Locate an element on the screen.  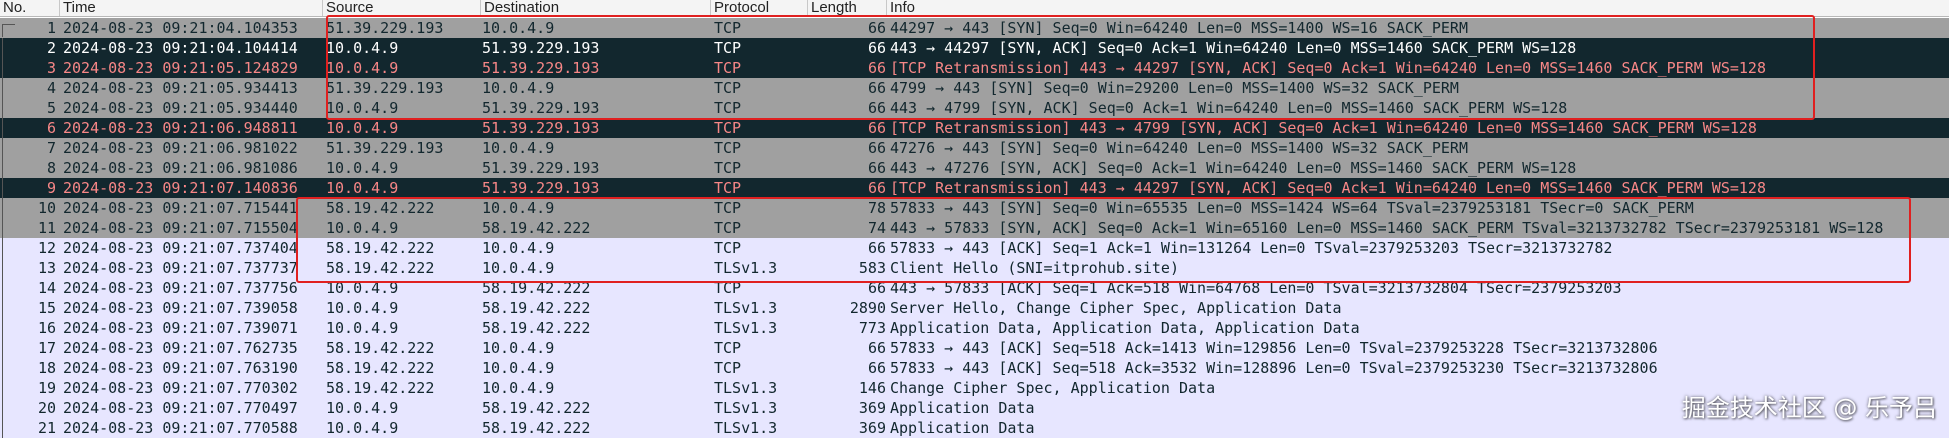
packet-length: 146 is located at coordinates (872, 388).